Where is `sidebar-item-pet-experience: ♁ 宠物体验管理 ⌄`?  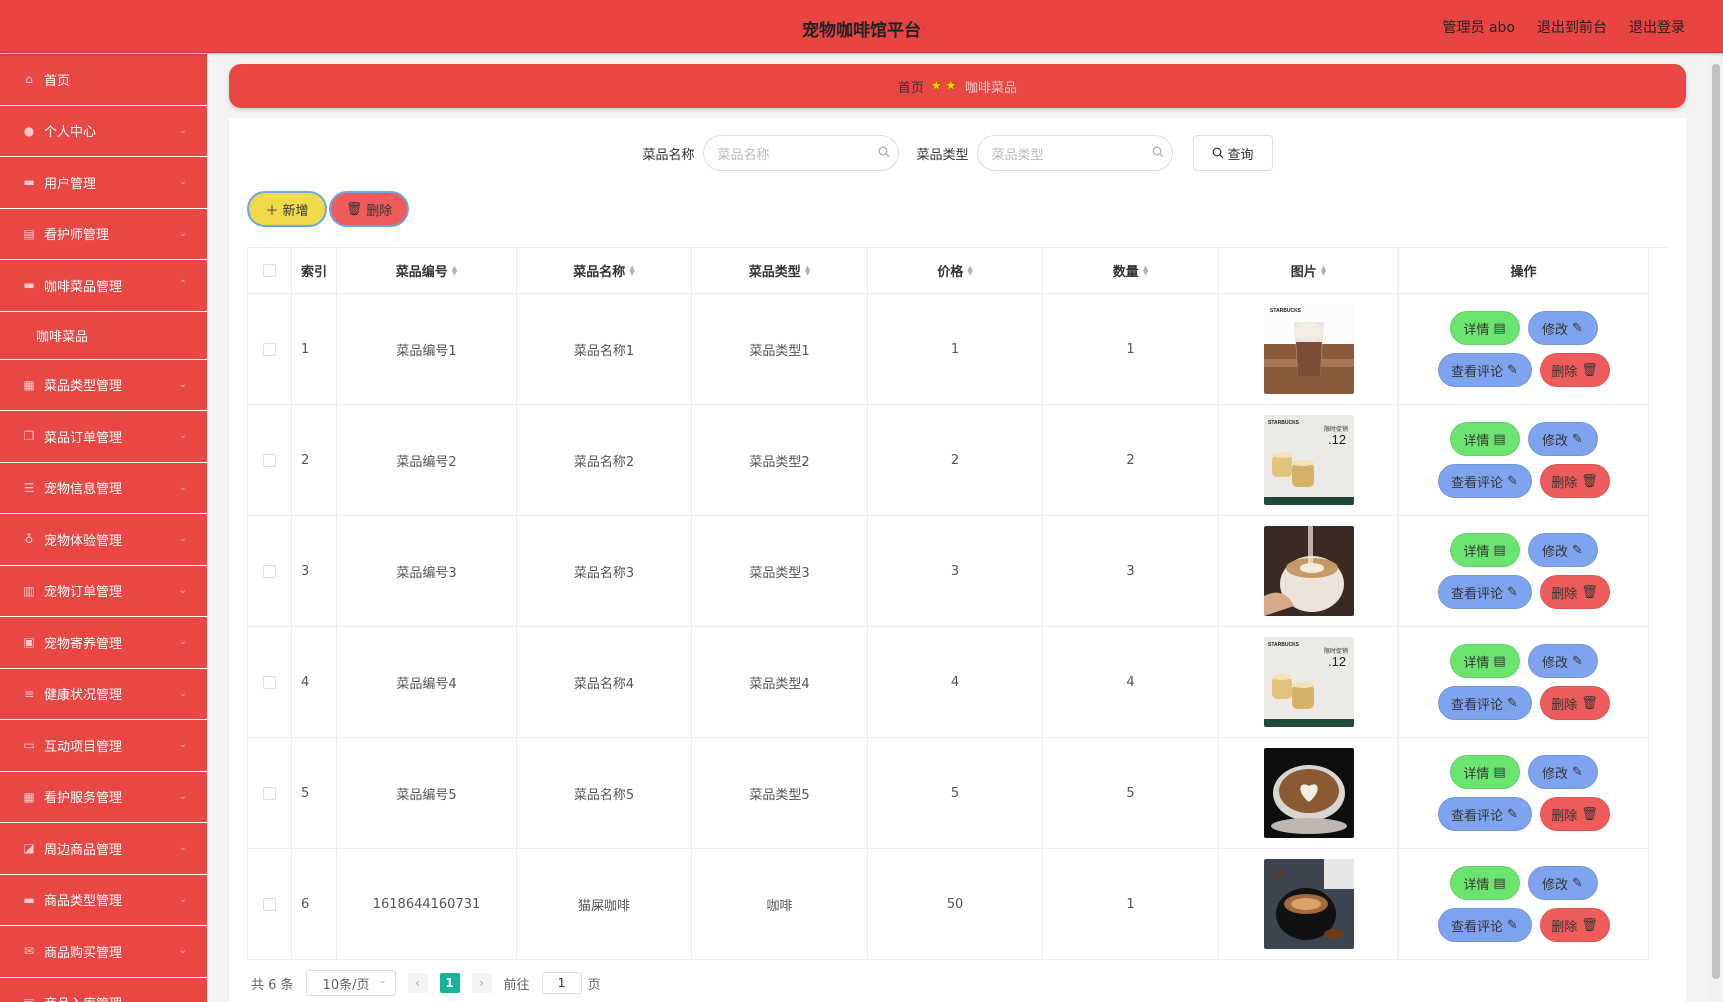 sidebar-item-pet-experience: ♁ 宠物体验管理 ⌄ is located at coordinates (103, 540).